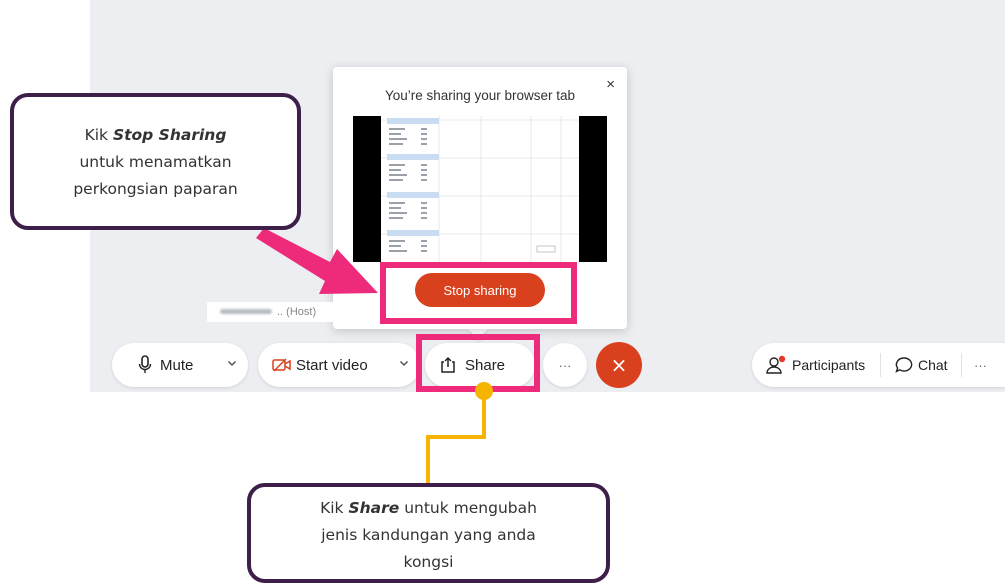 Image resolution: width=1005 pixels, height=584 pixels. Describe the element at coordinates (428, 562) in the screenshot. I see `callout-line: kongsi` at that location.